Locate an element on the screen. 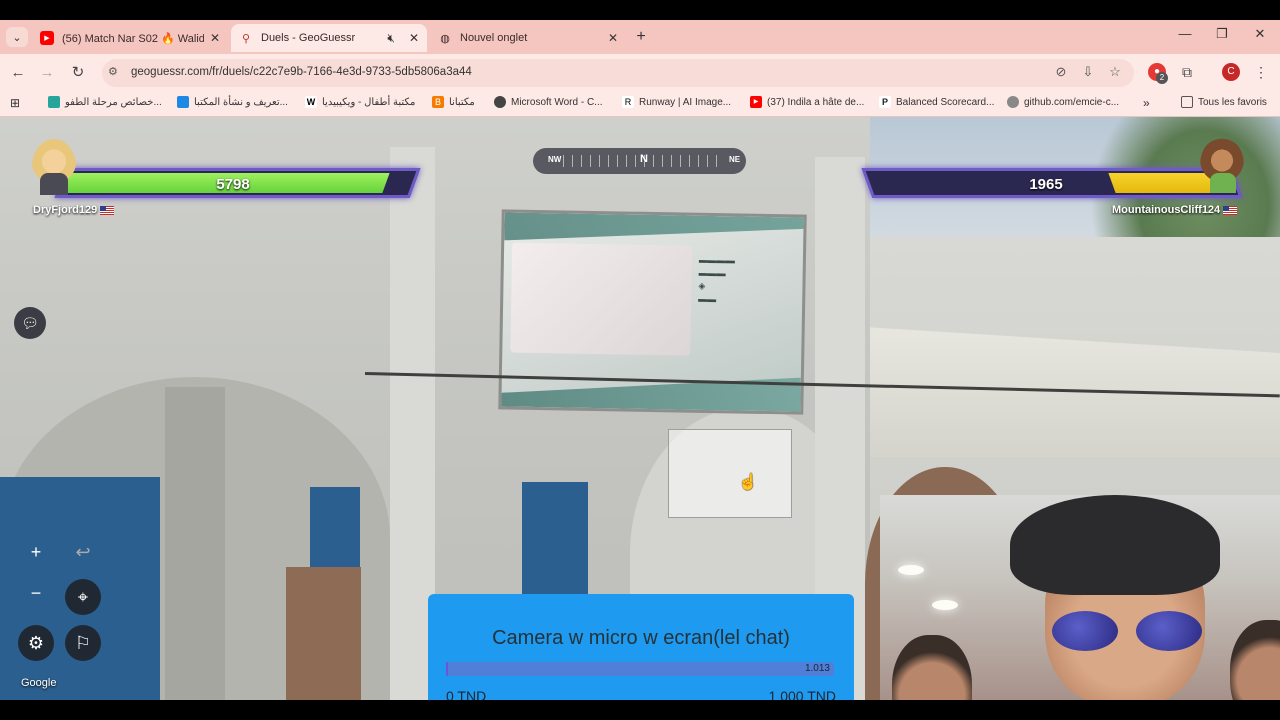 The image size is (1280, 720). arrow-right-icon: → is located at coordinates (47, 72).